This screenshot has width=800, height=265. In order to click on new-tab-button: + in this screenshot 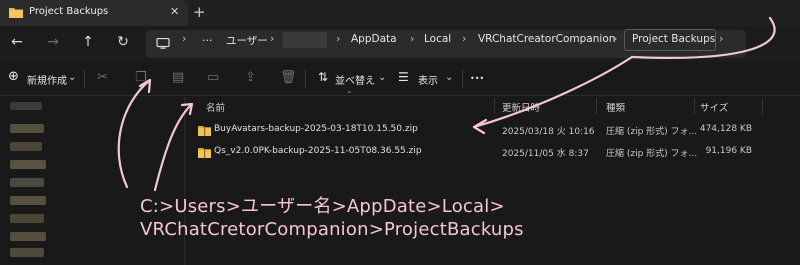, I will do `click(199, 12)`.